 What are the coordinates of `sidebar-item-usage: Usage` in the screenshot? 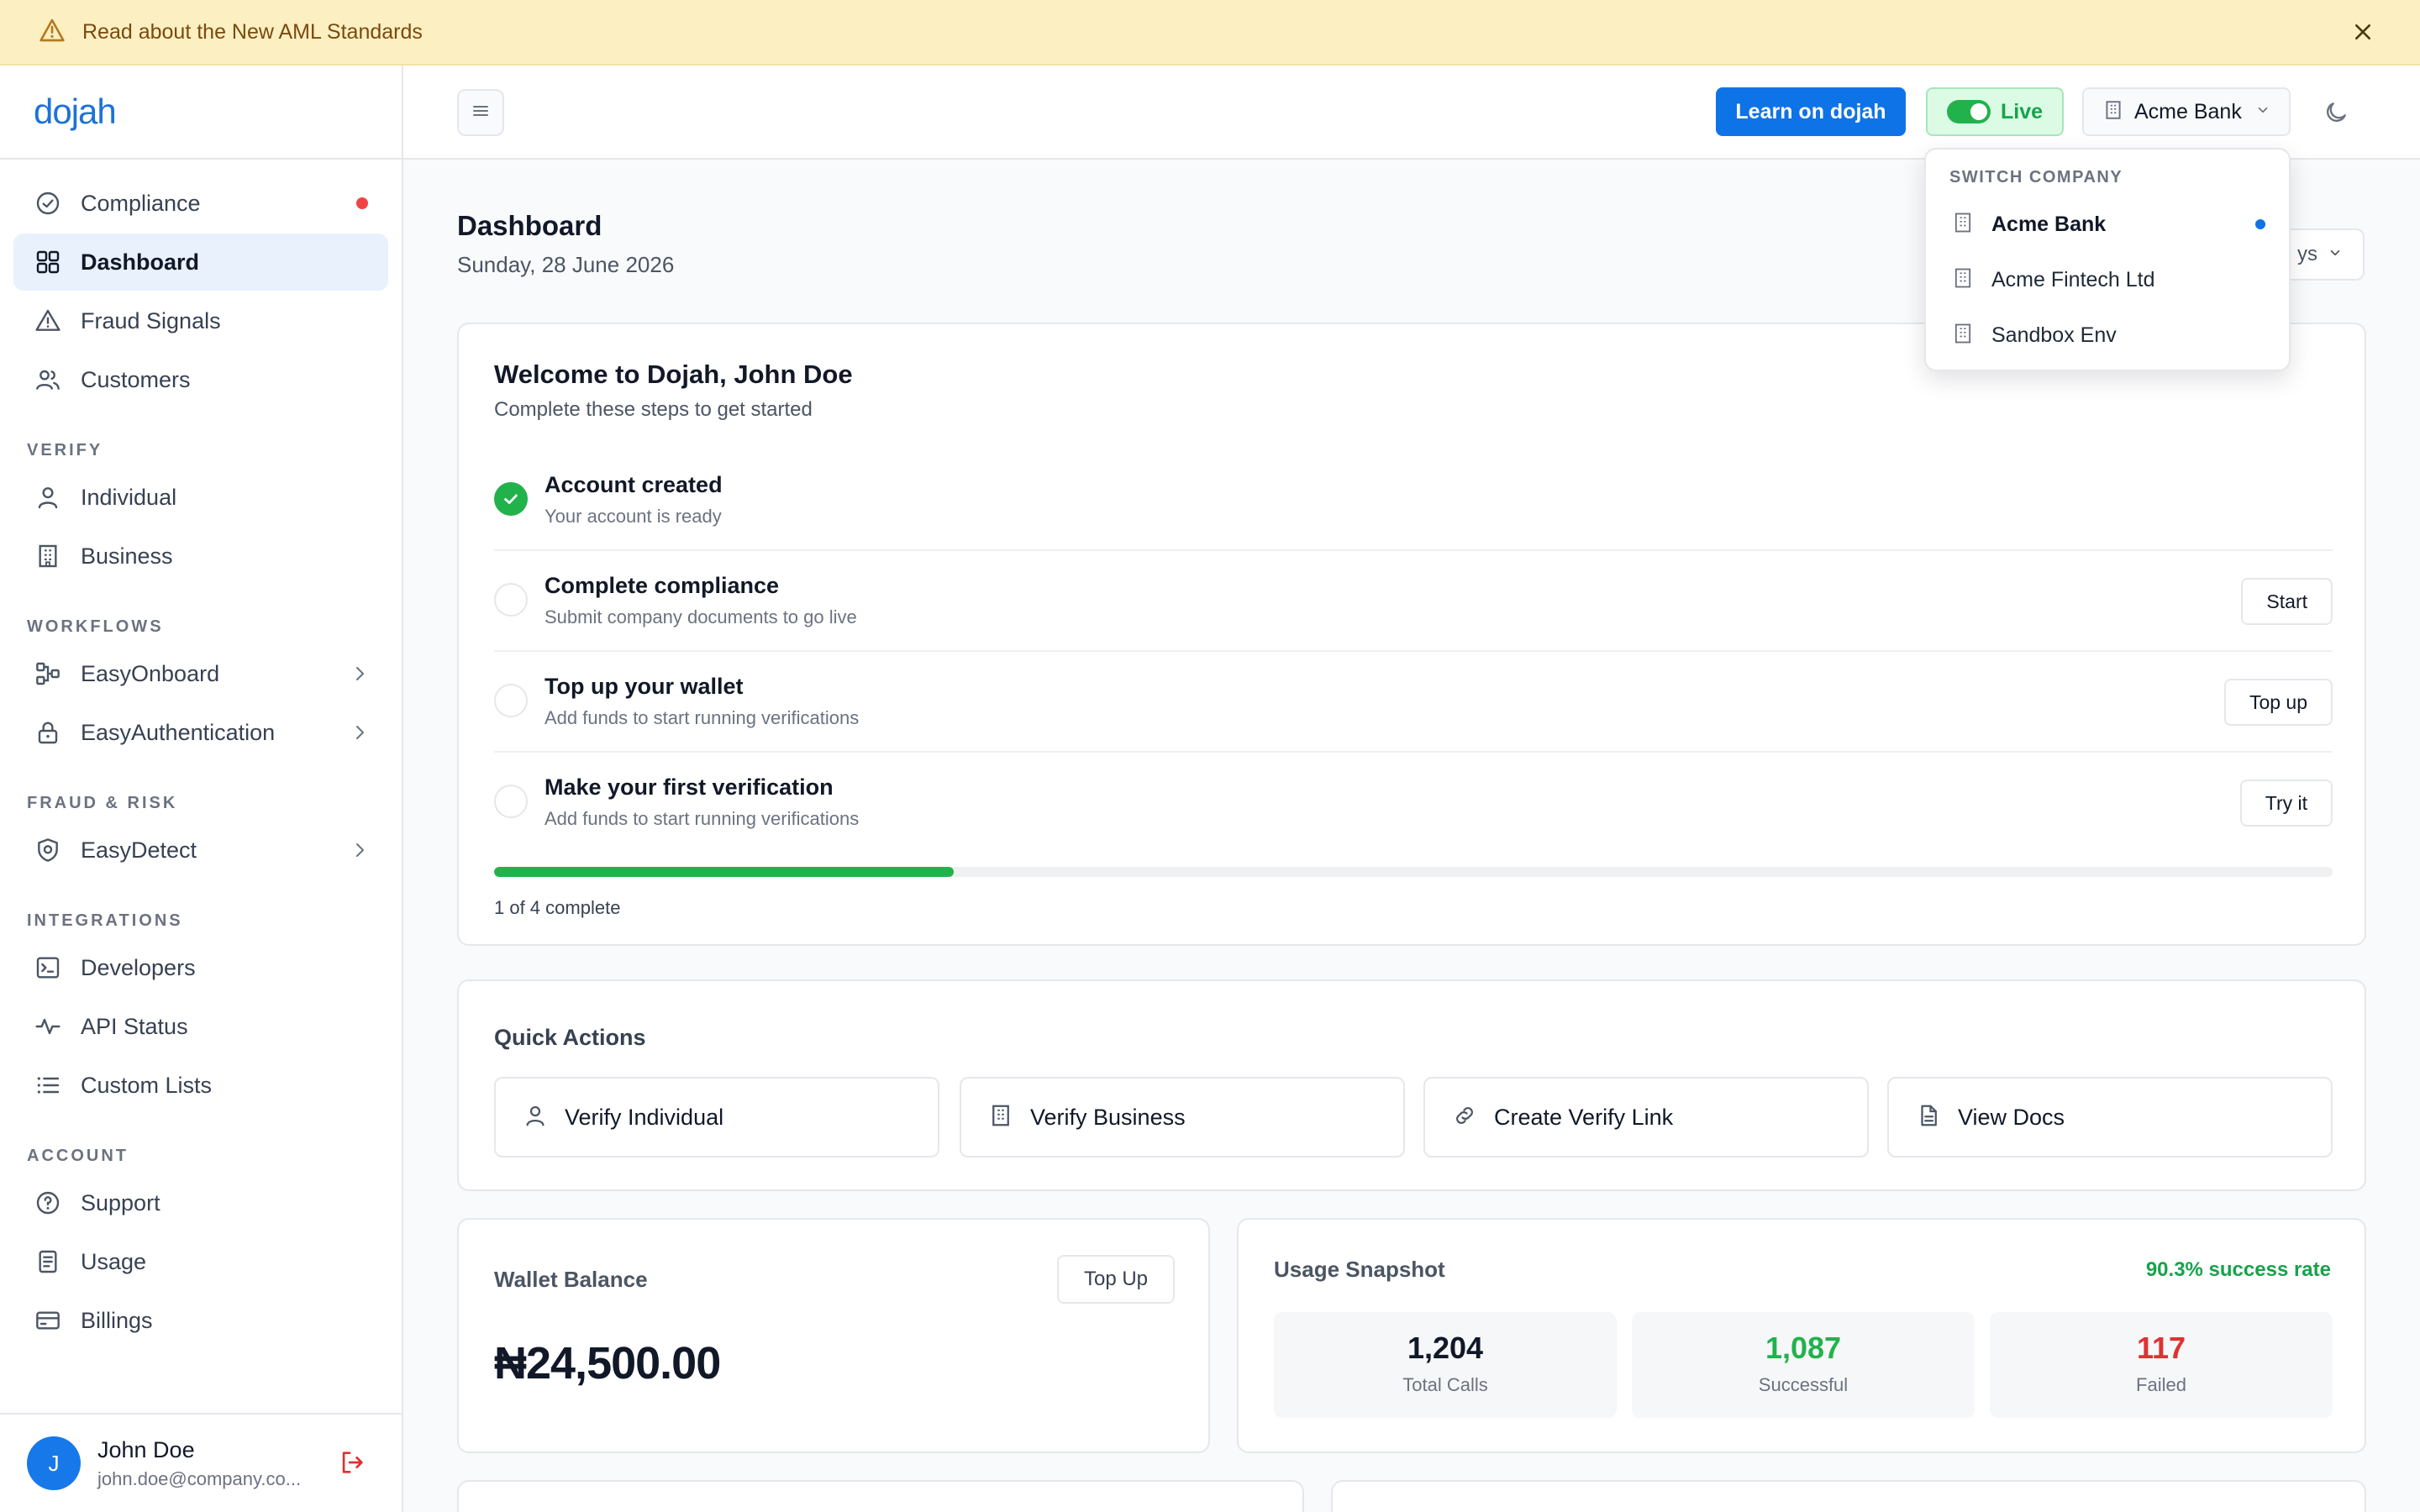 It's located at (200, 1261).